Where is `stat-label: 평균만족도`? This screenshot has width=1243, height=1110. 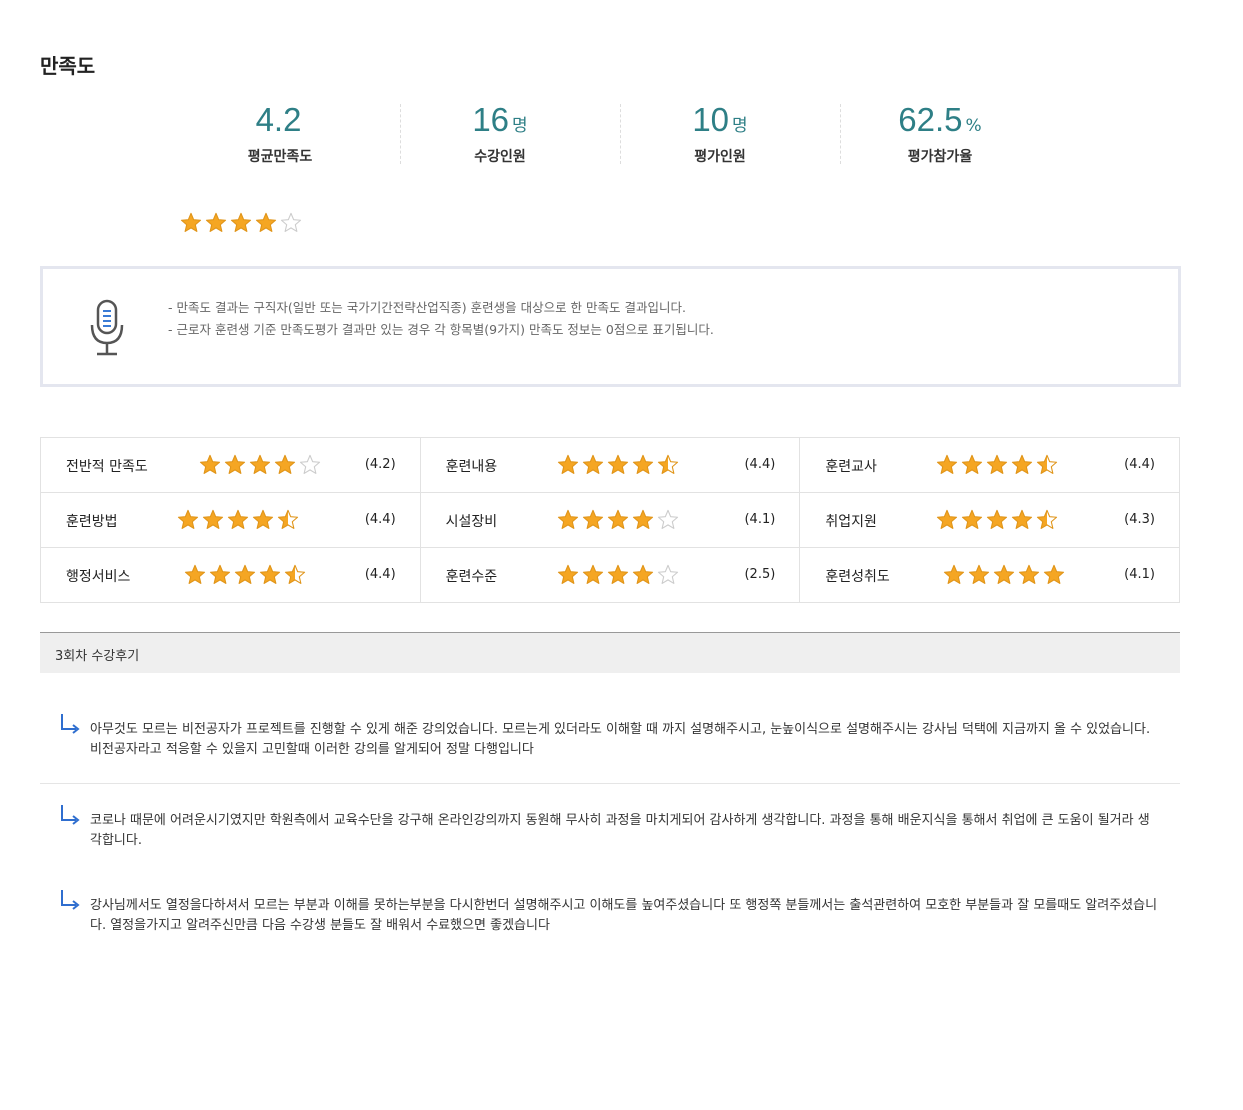 stat-label: 평균만족도 is located at coordinates (280, 157).